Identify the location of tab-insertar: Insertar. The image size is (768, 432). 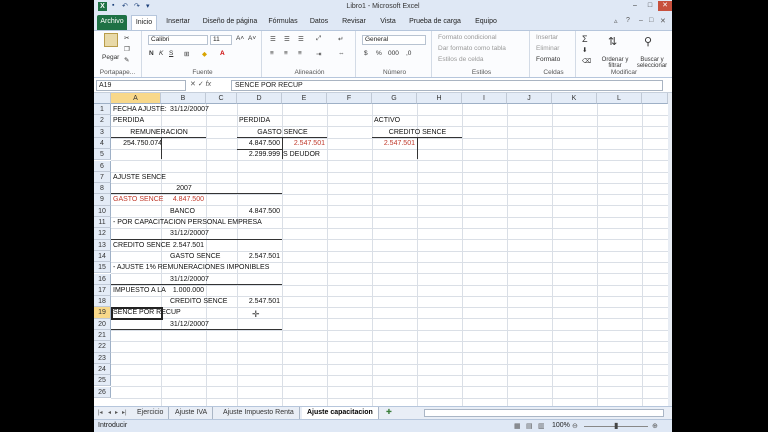
(178, 22).